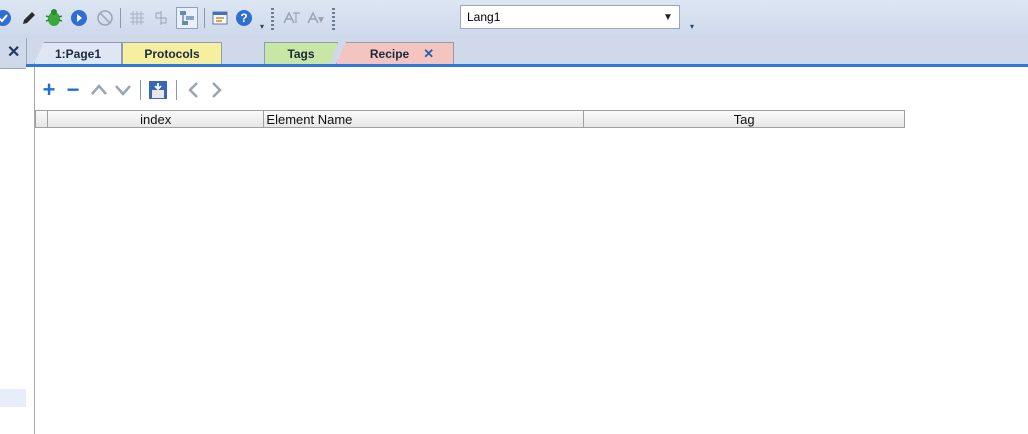 This screenshot has width=1028, height=434. What do you see at coordinates (29, 18) in the screenshot?
I see `pencil-icon` at bounding box center [29, 18].